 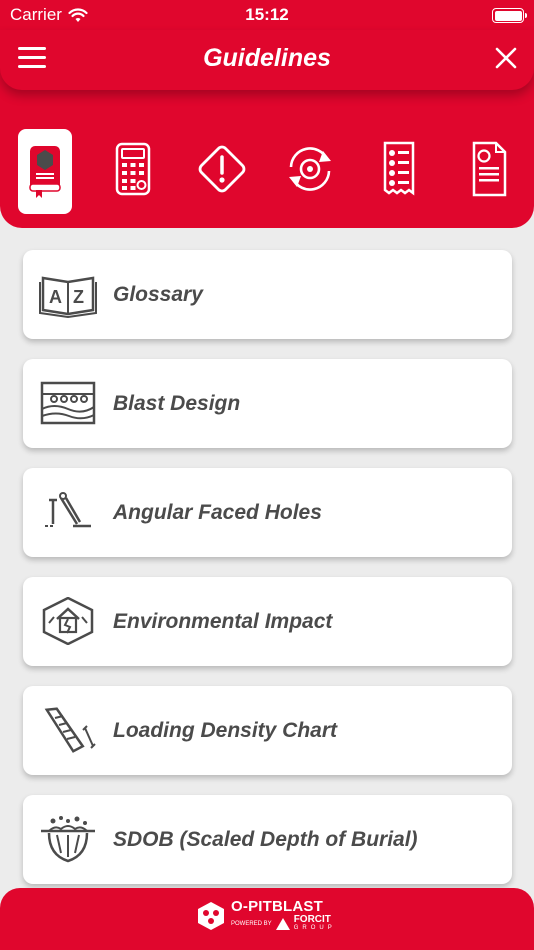 What do you see at coordinates (251, 924) in the screenshot?
I see `logo-powered-by: POWERED BY` at bounding box center [251, 924].